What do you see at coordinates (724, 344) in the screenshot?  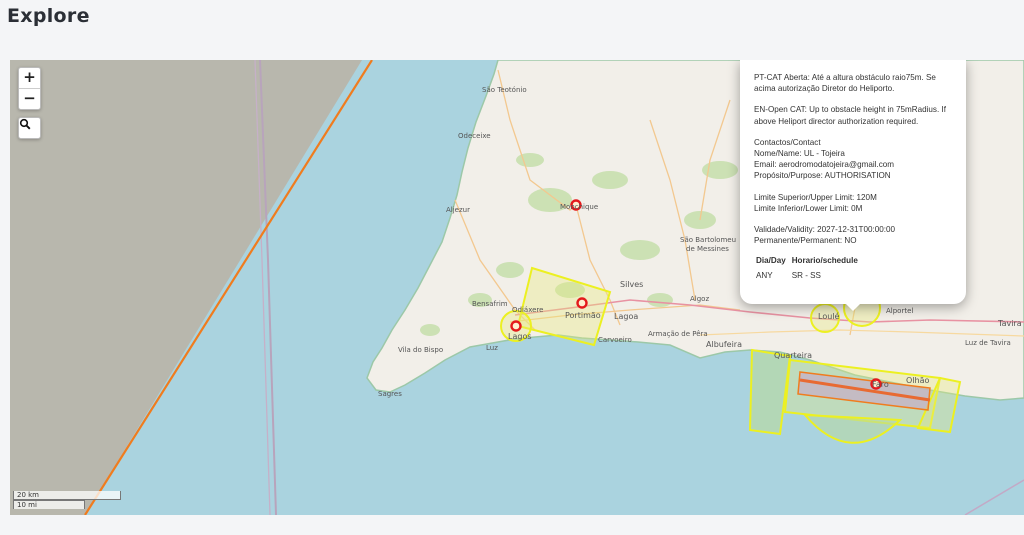 I see `place-albufeira: Albufeira` at bounding box center [724, 344].